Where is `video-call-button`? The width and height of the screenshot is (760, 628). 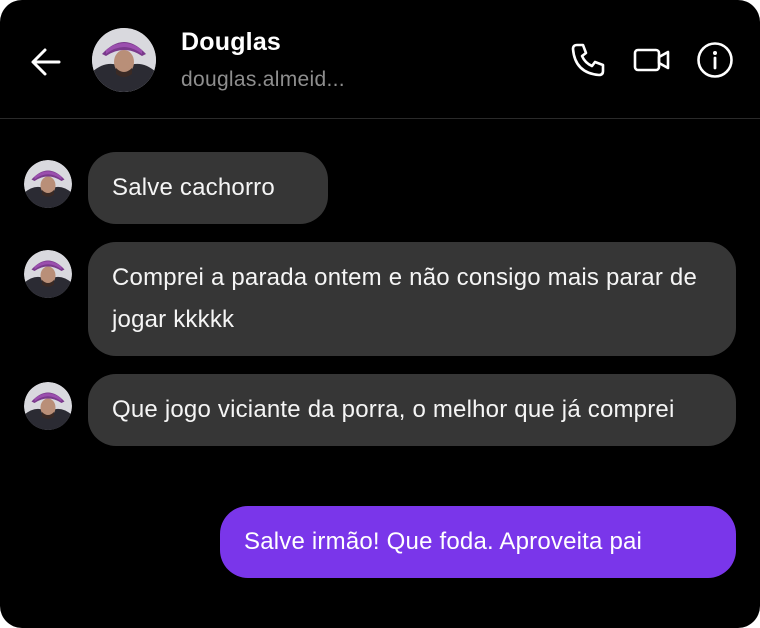 video-call-button is located at coordinates (652, 60).